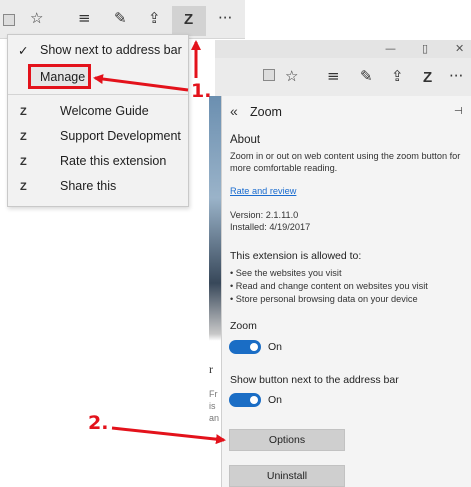 The image size is (471, 487). I want to click on arrow-to-options, so click(168, 435).